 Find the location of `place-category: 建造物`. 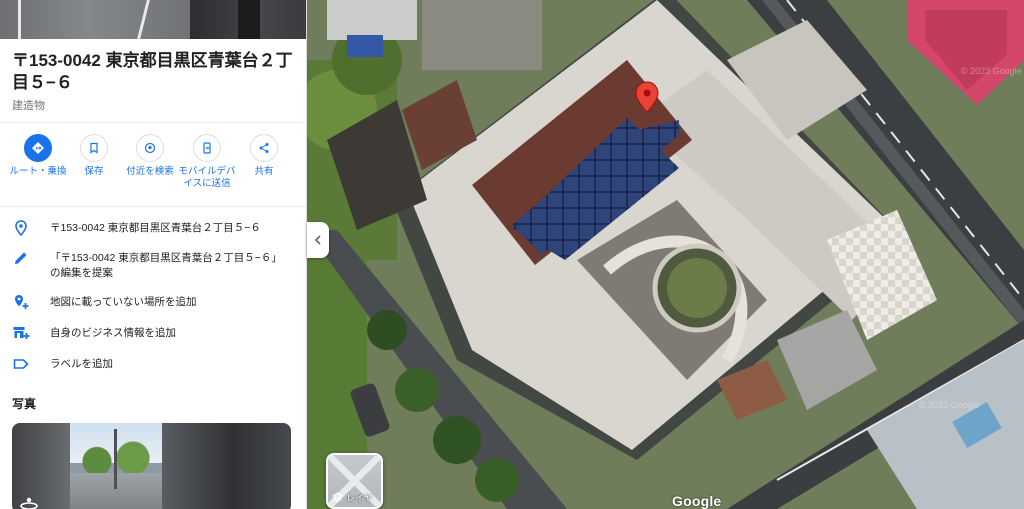

place-category: 建造物 is located at coordinates (28, 106).